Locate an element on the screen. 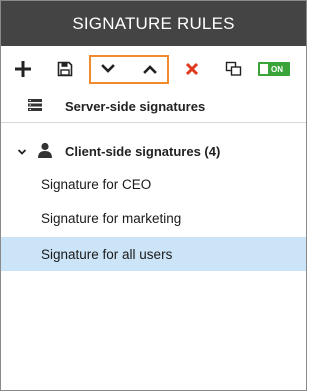  duplicate-button is located at coordinates (234, 69).